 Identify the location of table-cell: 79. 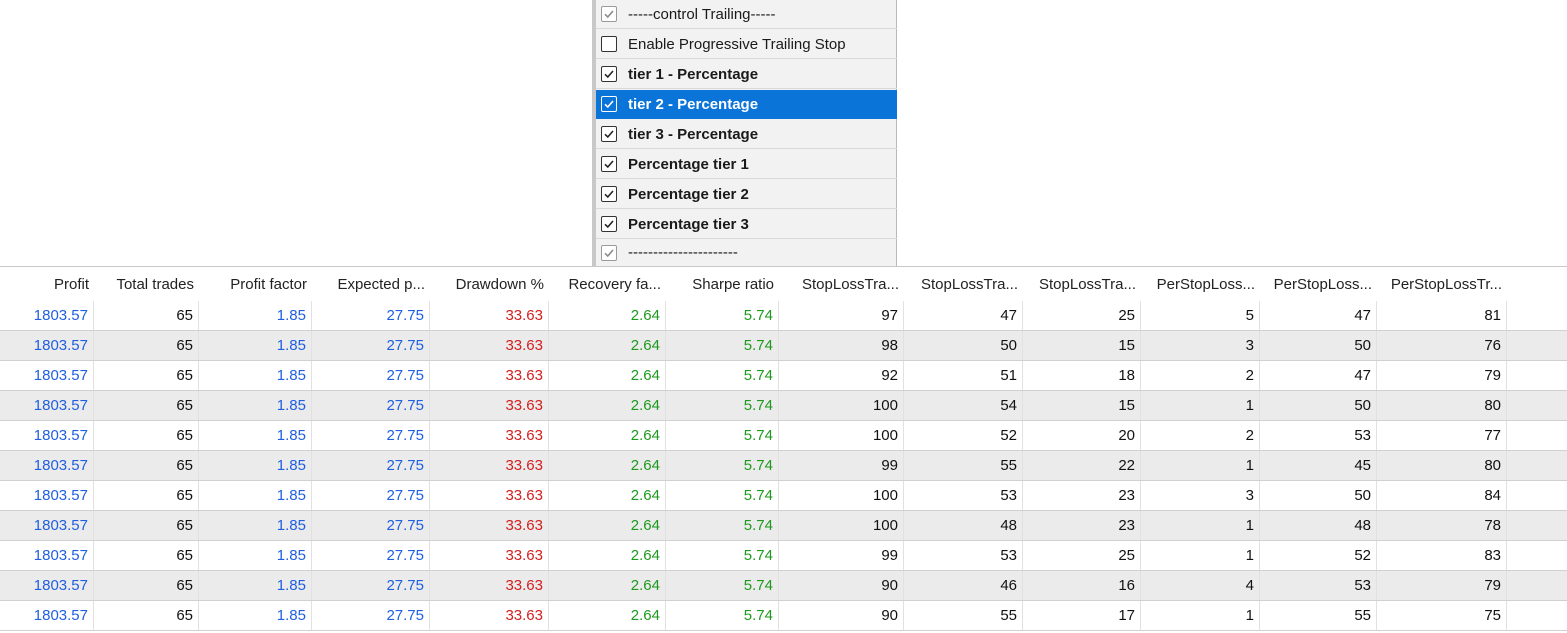
(1442, 585).